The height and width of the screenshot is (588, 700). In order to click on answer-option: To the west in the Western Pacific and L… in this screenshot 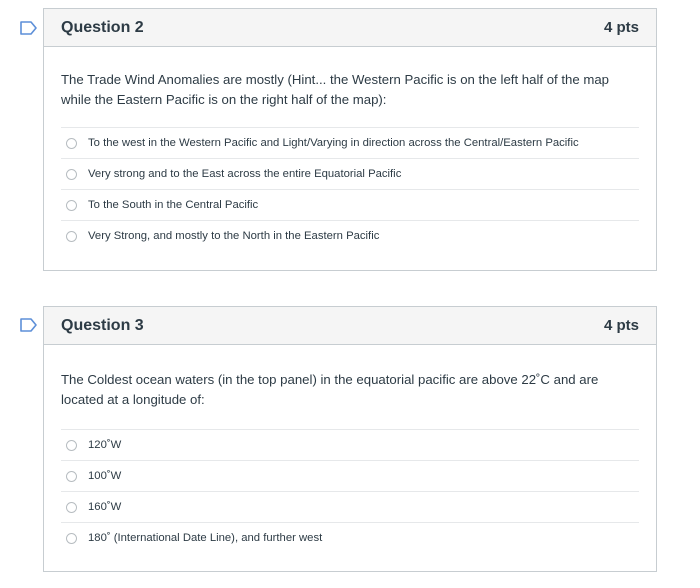, I will do `click(350, 142)`.